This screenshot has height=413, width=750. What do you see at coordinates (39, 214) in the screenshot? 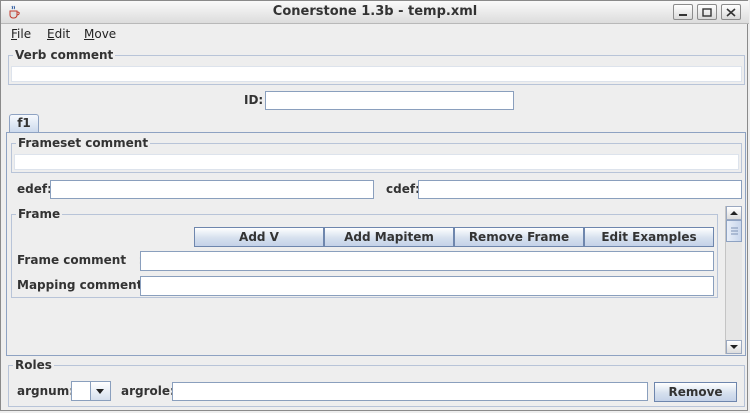
I see `frame-label: Frame` at bounding box center [39, 214].